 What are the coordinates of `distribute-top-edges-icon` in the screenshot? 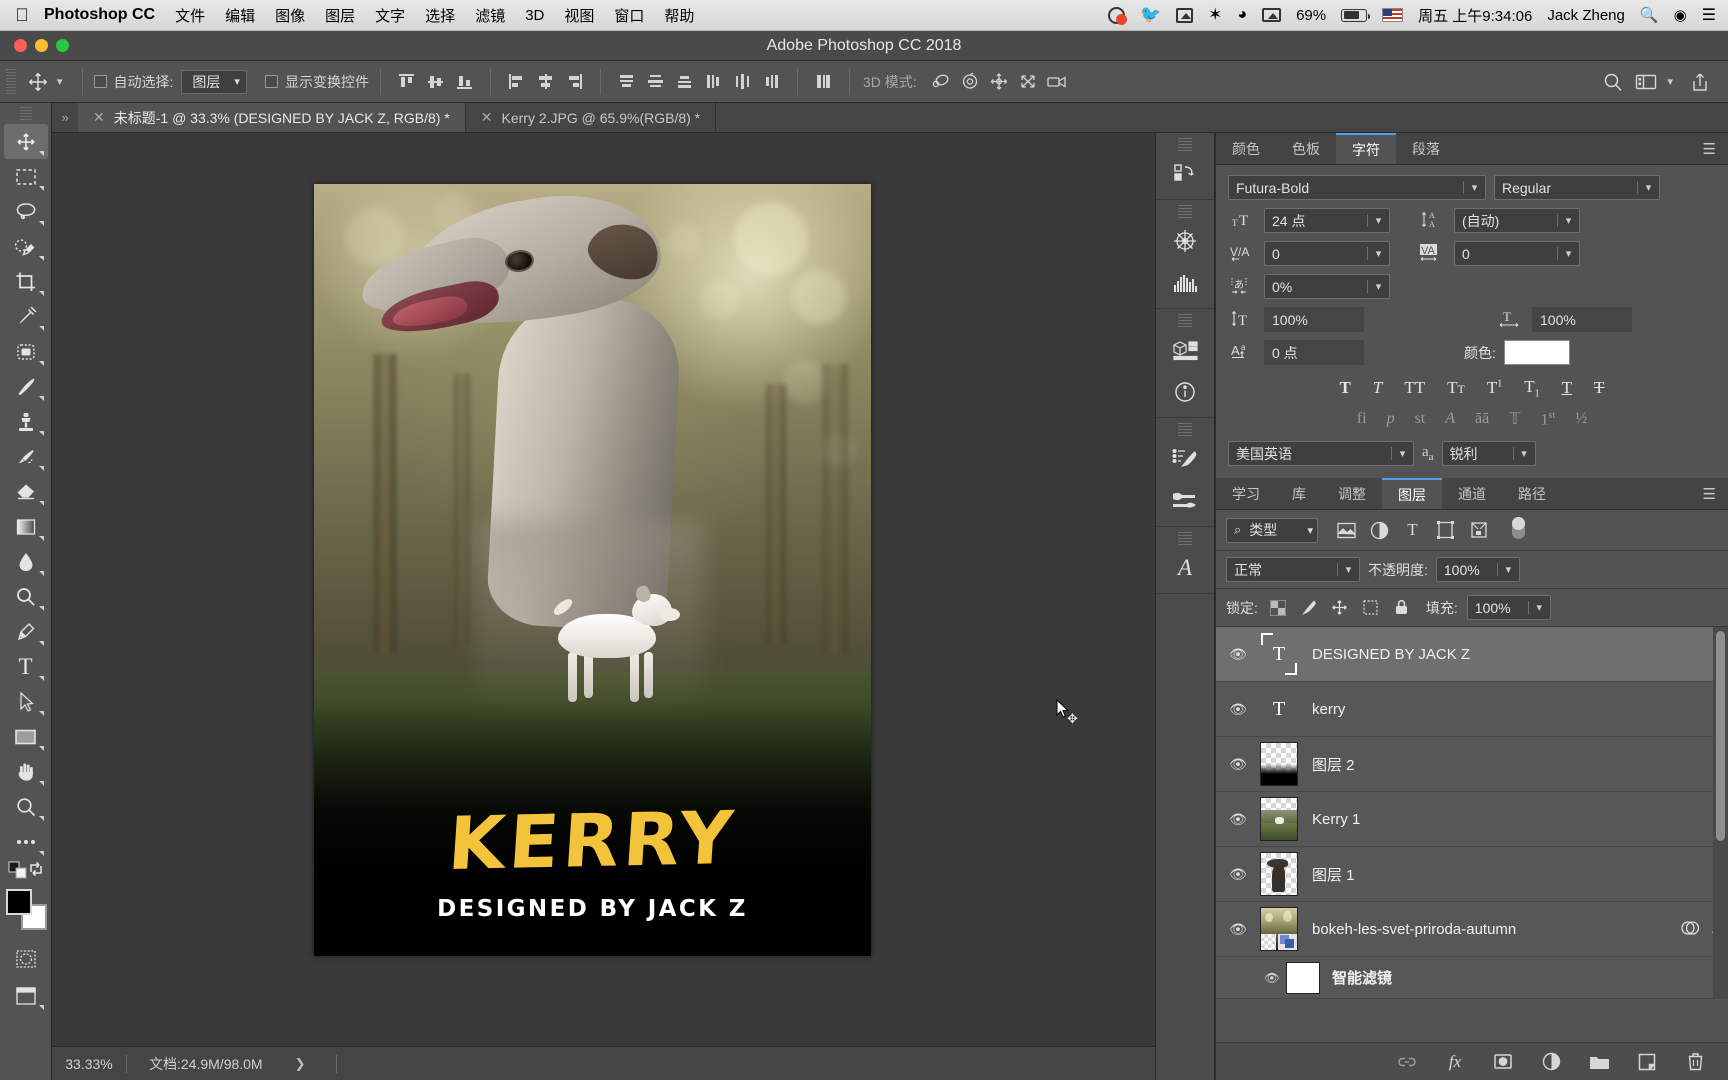 It's located at (626, 82).